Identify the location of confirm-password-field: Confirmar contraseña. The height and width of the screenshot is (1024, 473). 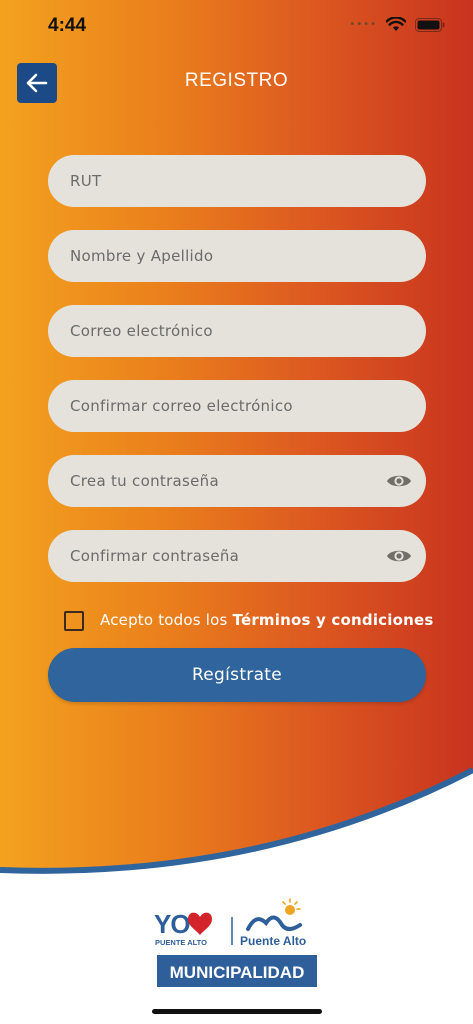
(237, 556).